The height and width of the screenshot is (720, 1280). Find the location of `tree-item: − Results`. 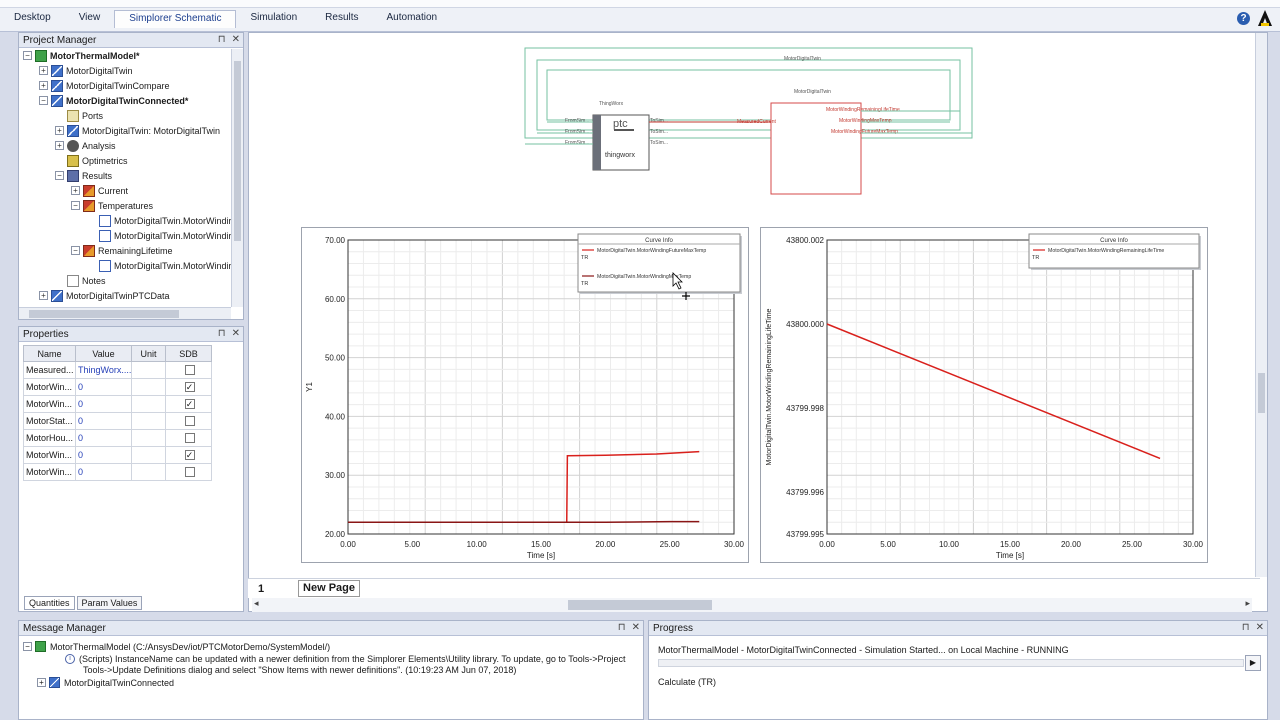

tree-item: − Results is located at coordinates (83, 175).